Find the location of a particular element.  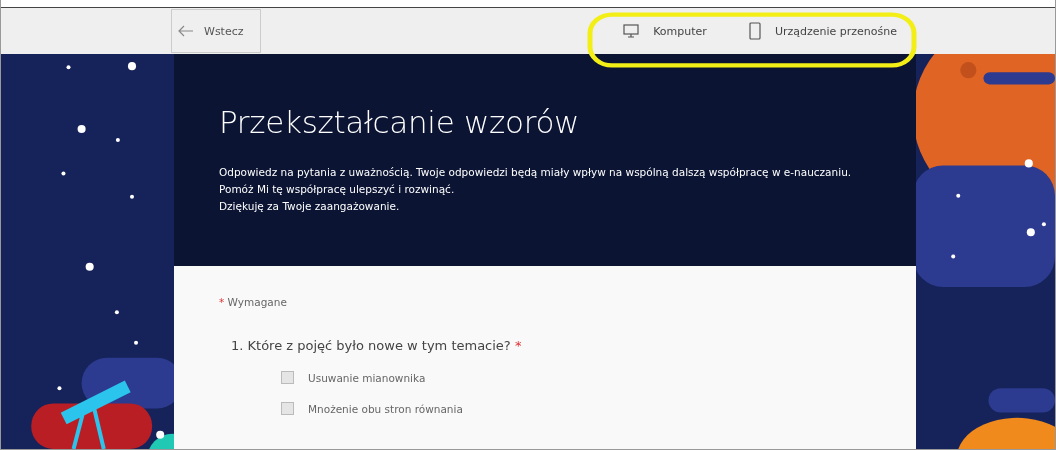

cloud-drawing is located at coordinates (1021, 400).